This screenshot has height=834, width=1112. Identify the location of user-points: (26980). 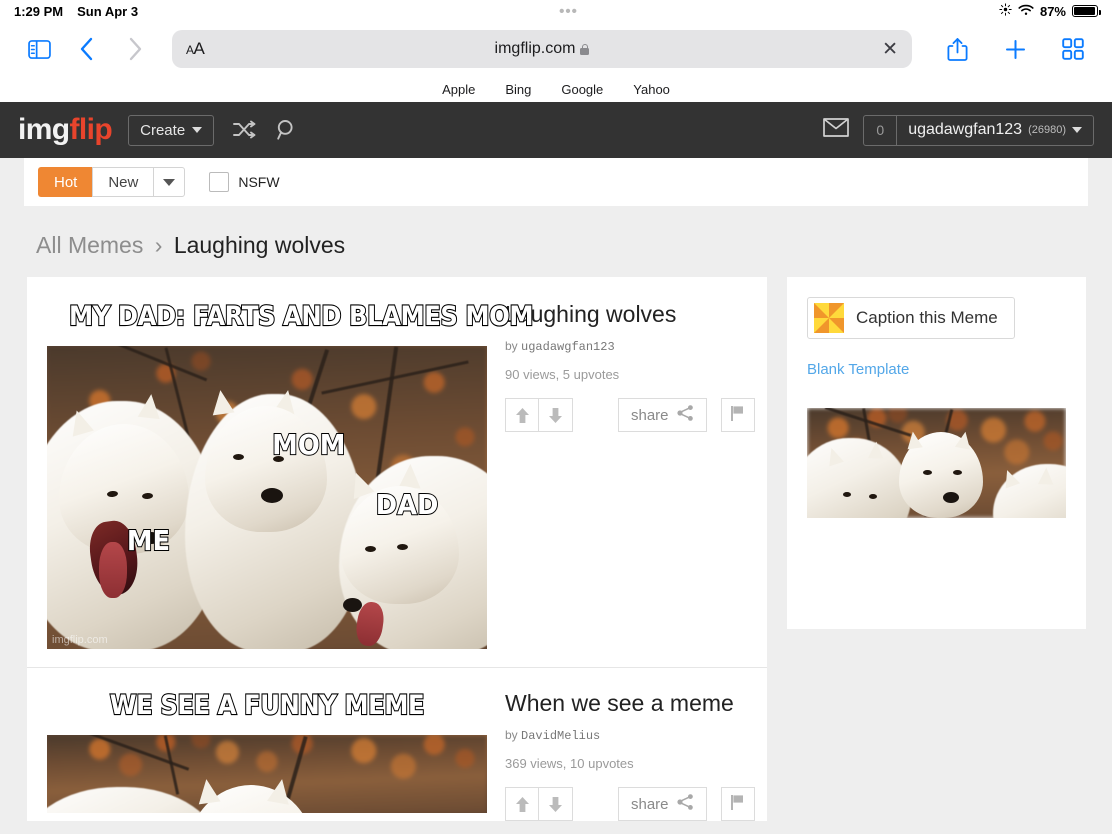
(1047, 130).